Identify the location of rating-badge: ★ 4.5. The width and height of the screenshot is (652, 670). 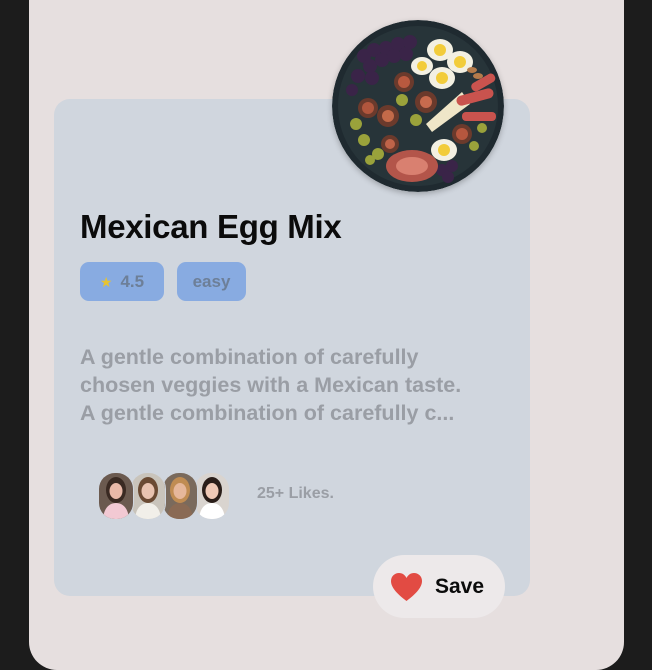
(122, 281).